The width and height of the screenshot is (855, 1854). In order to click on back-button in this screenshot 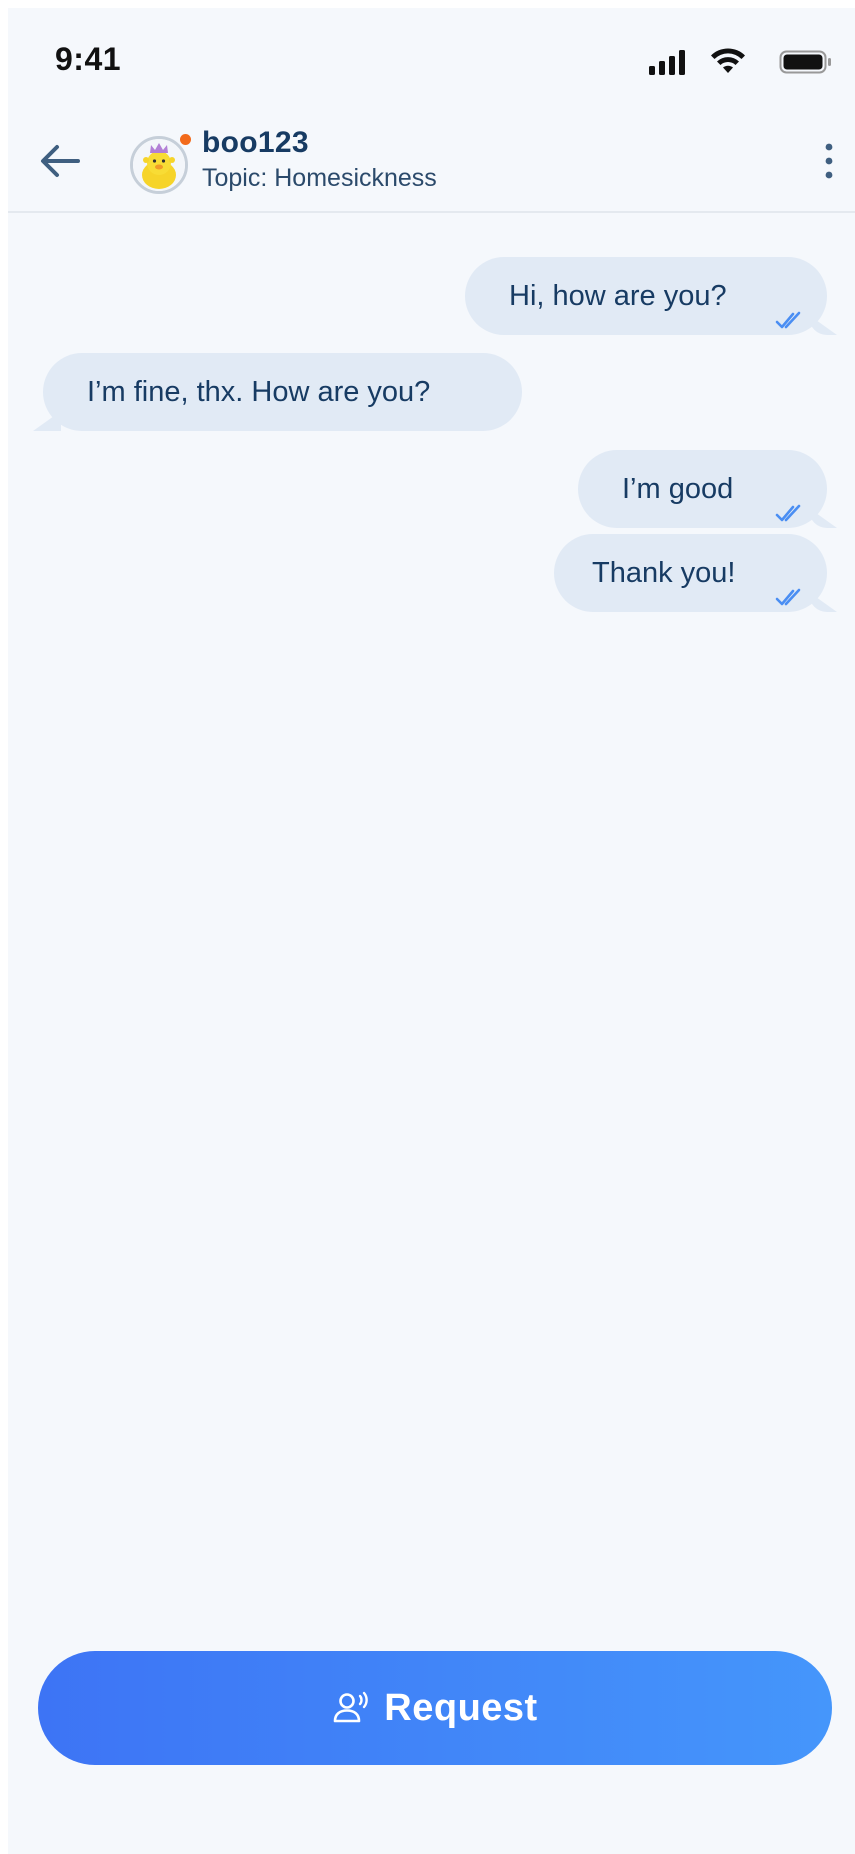, I will do `click(61, 161)`.